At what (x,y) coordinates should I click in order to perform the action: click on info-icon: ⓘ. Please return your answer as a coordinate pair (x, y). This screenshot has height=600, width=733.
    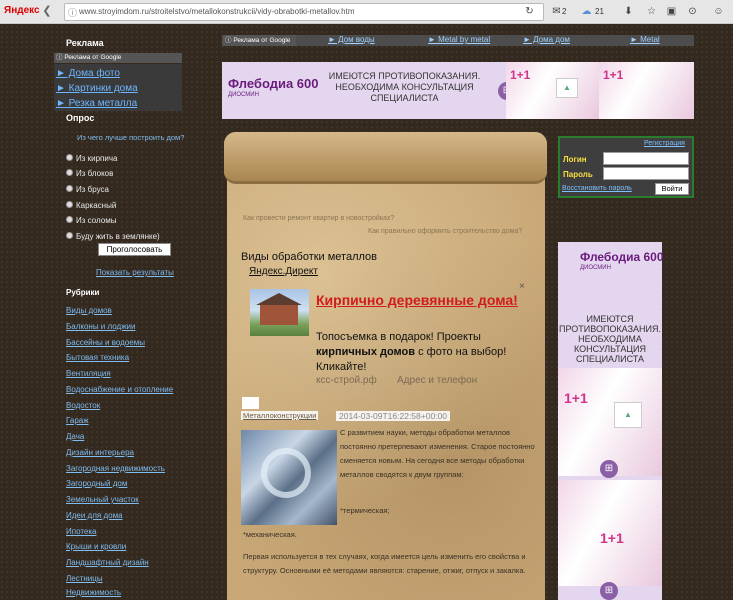
    Looking at the image, I should click on (72, 12).